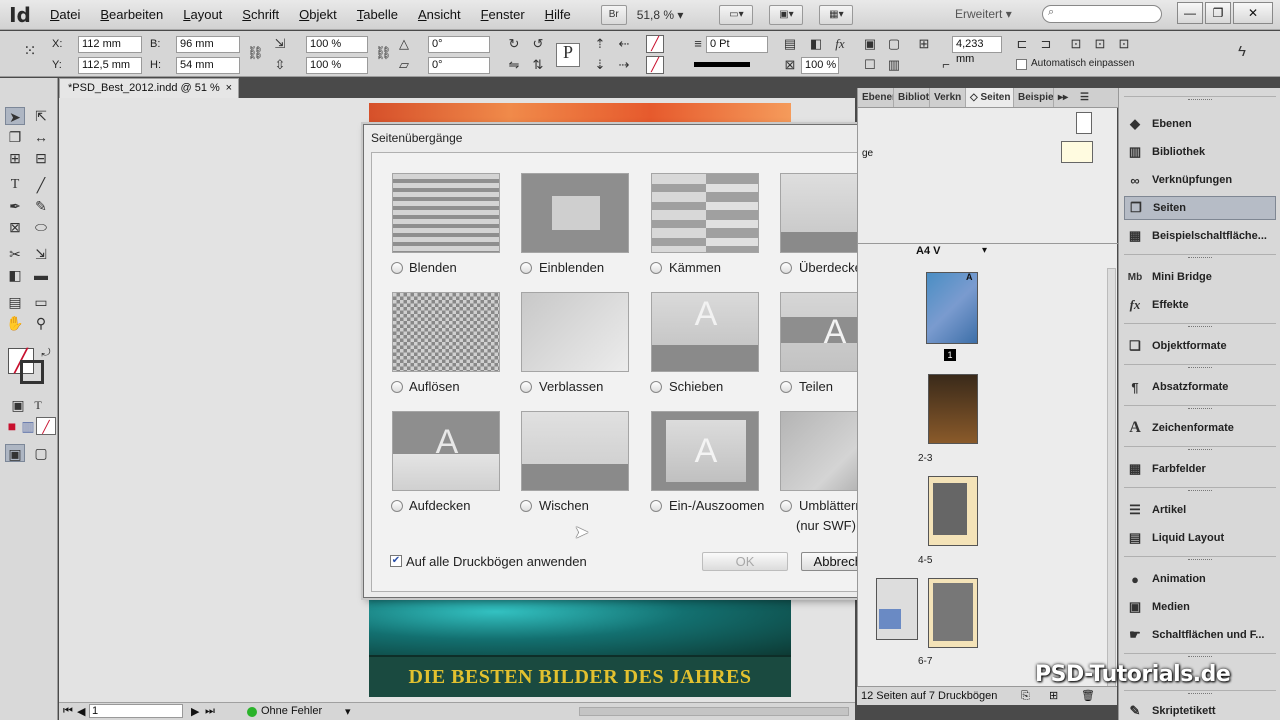  I want to click on stroke-none-icon: ╱, so click(655, 65).